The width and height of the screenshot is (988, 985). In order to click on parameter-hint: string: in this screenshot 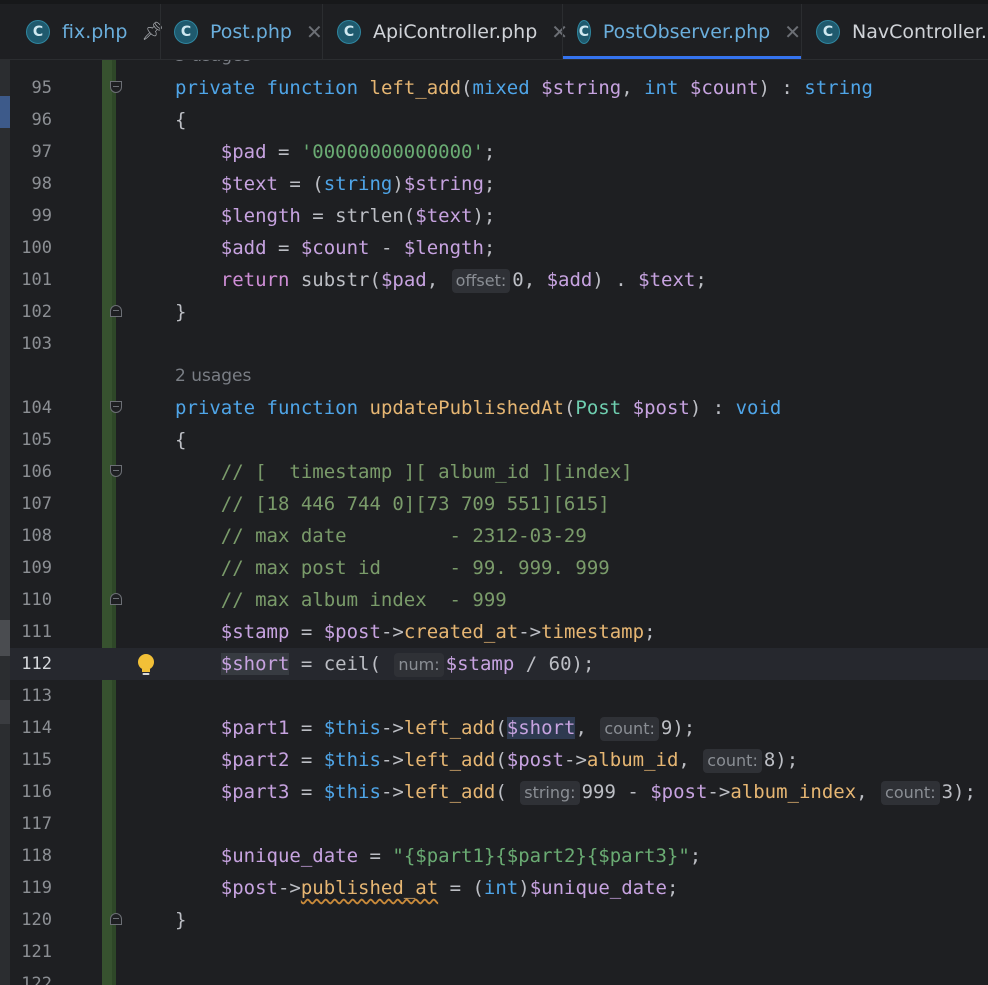, I will do `click(550, 793)`.